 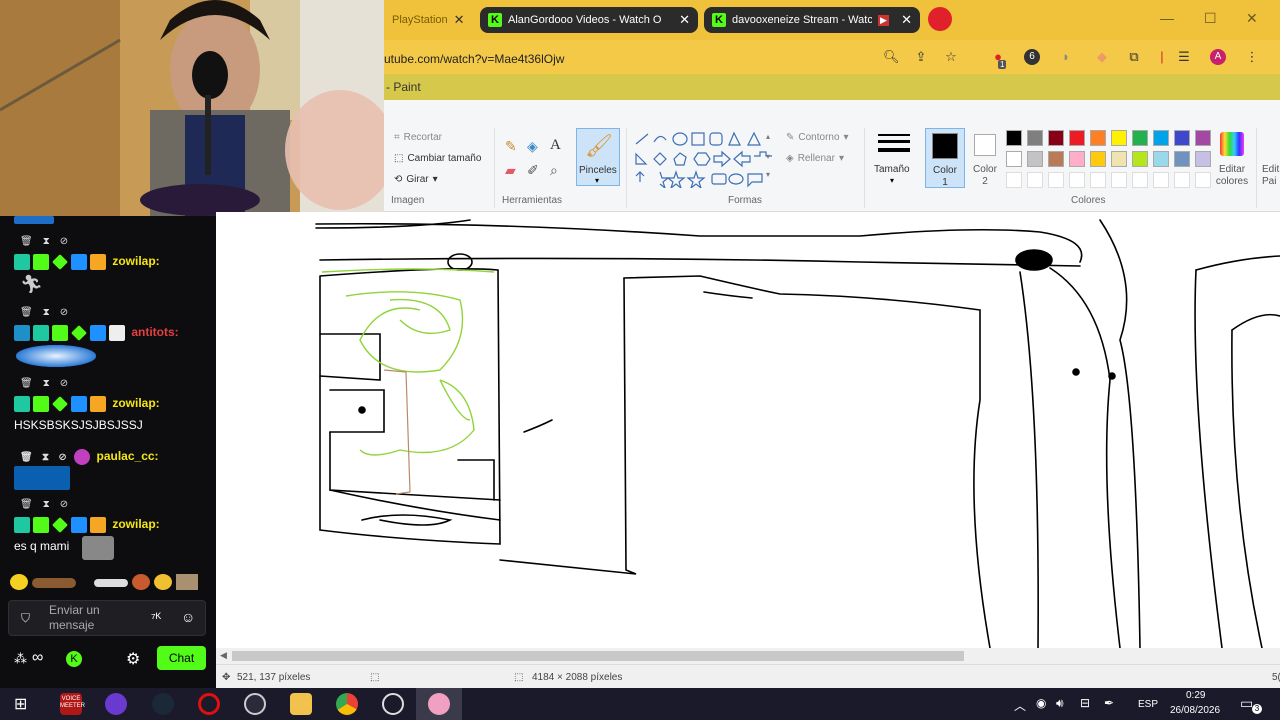 What do you see at coordinates (1218, 57) in the screenshot?
I see `profile-avatar: A` at bounding box center [1218, 57].